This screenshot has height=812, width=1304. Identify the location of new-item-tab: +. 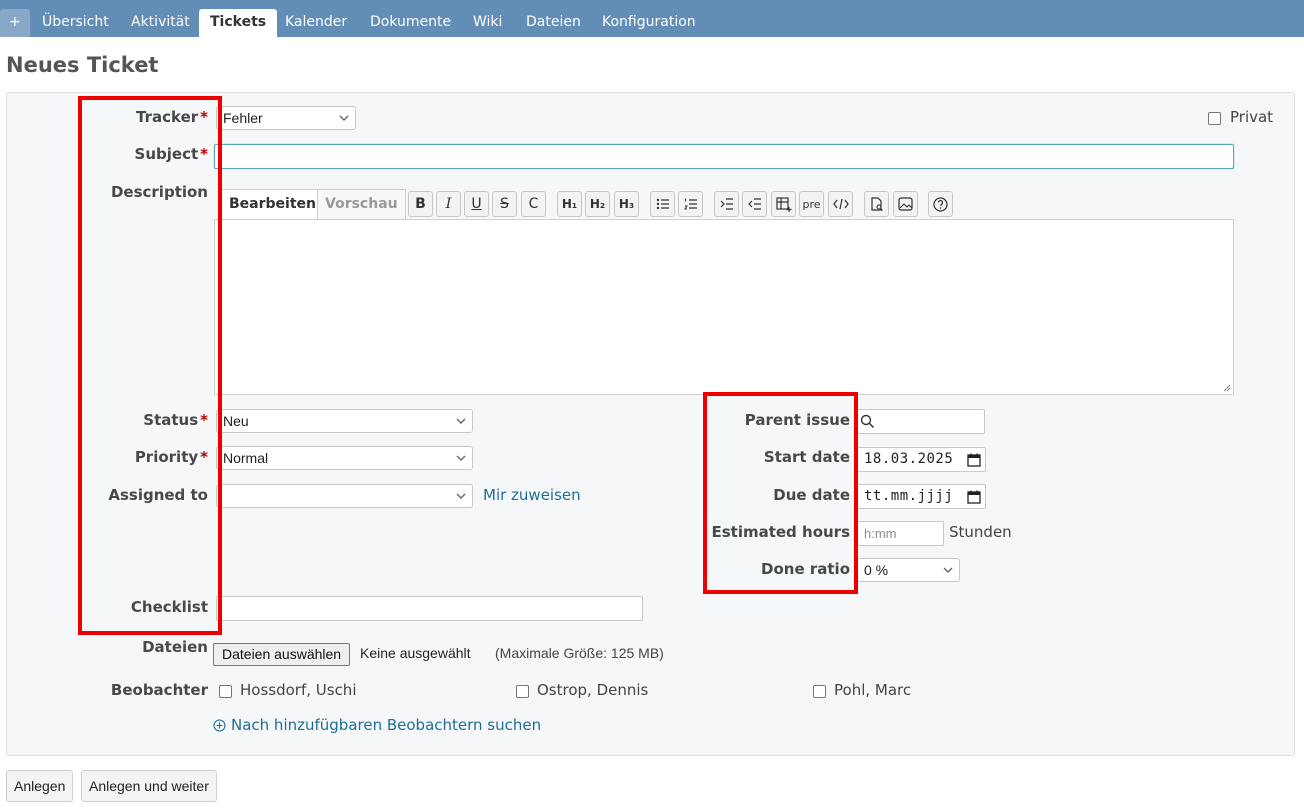
(15, 23).